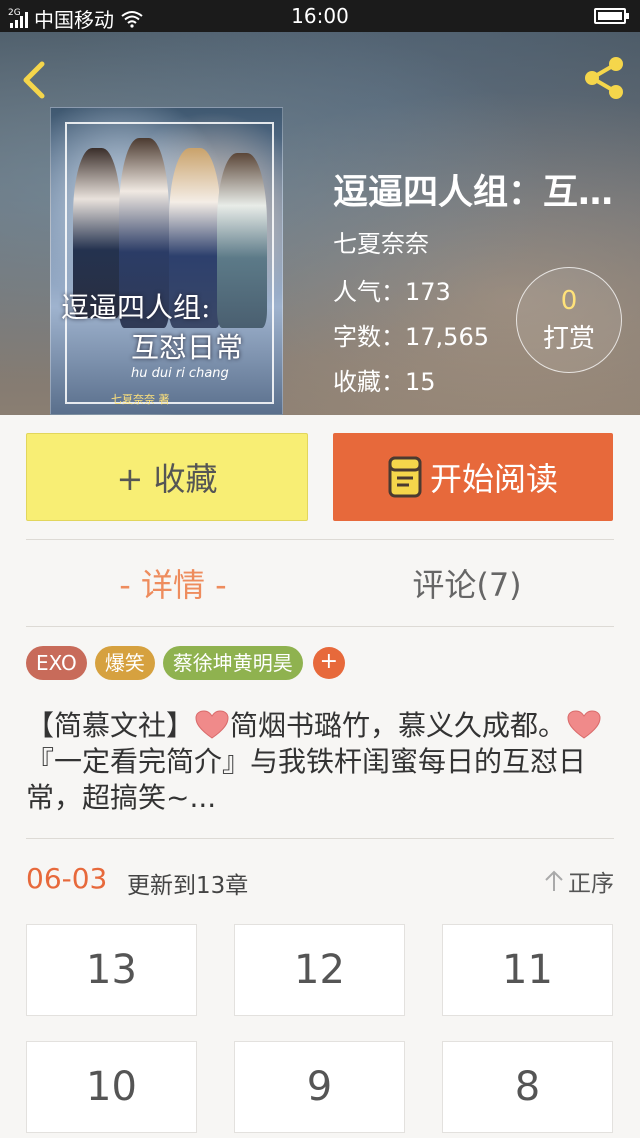 Image resolution: width=640 pixels, height=1138 pixels. I want to click on add-favorite-button: + 收藏, so click(167, 477).